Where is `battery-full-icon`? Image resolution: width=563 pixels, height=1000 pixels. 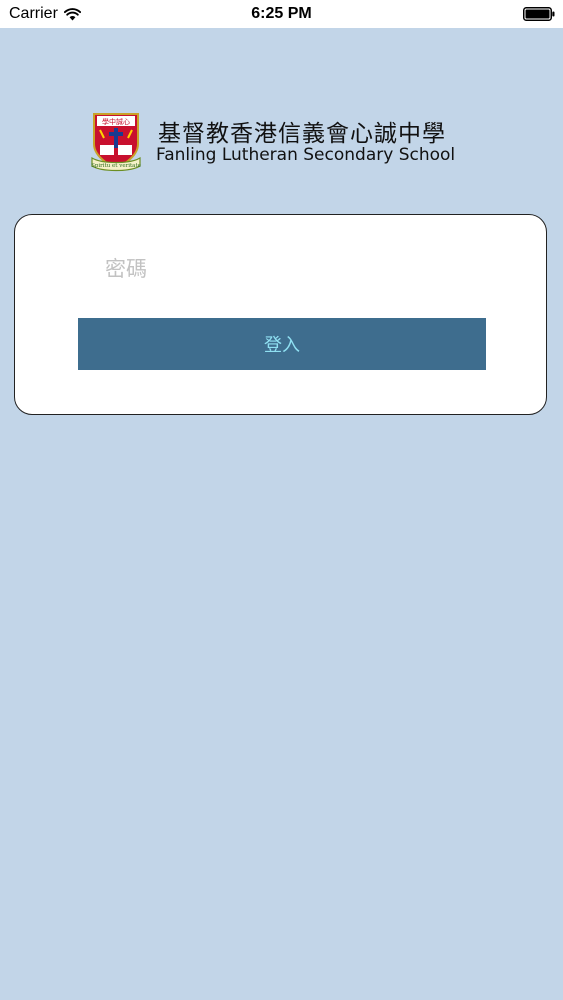 battery-full-icon is located at coordinates (539, 14).